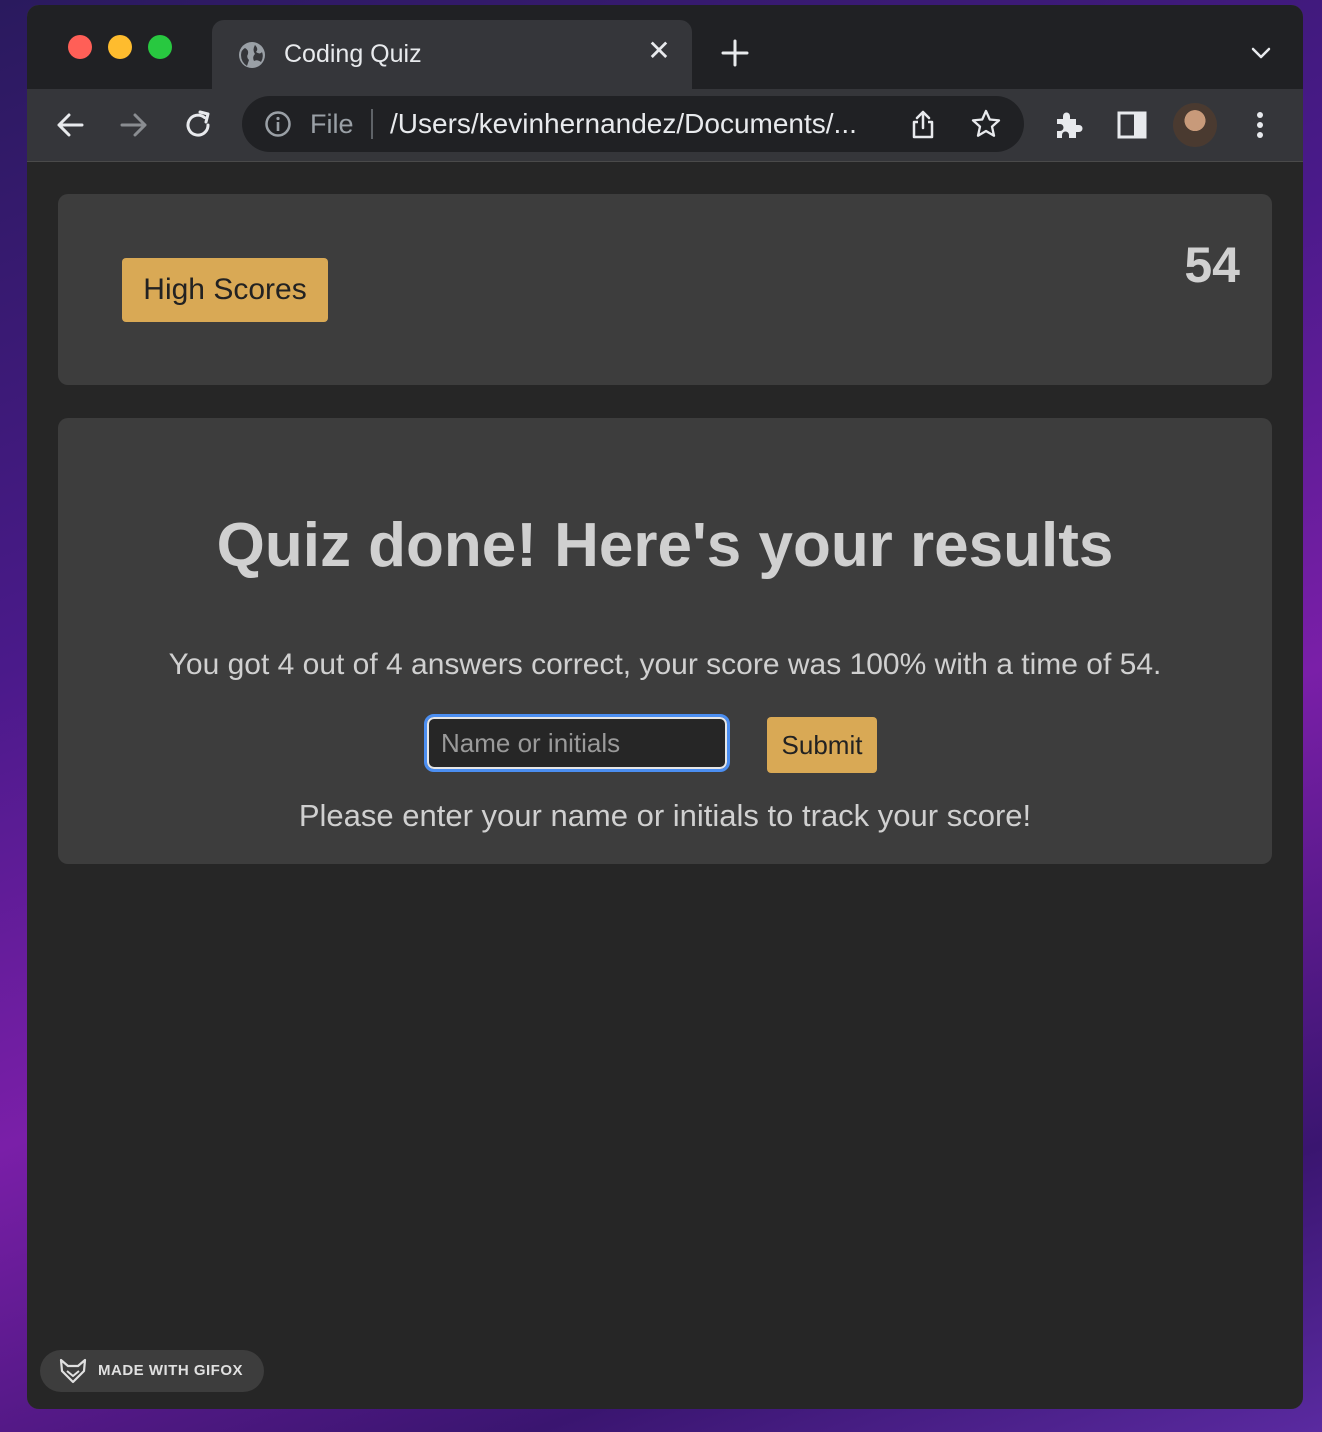 This screenshot has height=1432, width=1322. Describe the element at coordinates (986, 124) in the screenshot. I see `star-icon` at that location.